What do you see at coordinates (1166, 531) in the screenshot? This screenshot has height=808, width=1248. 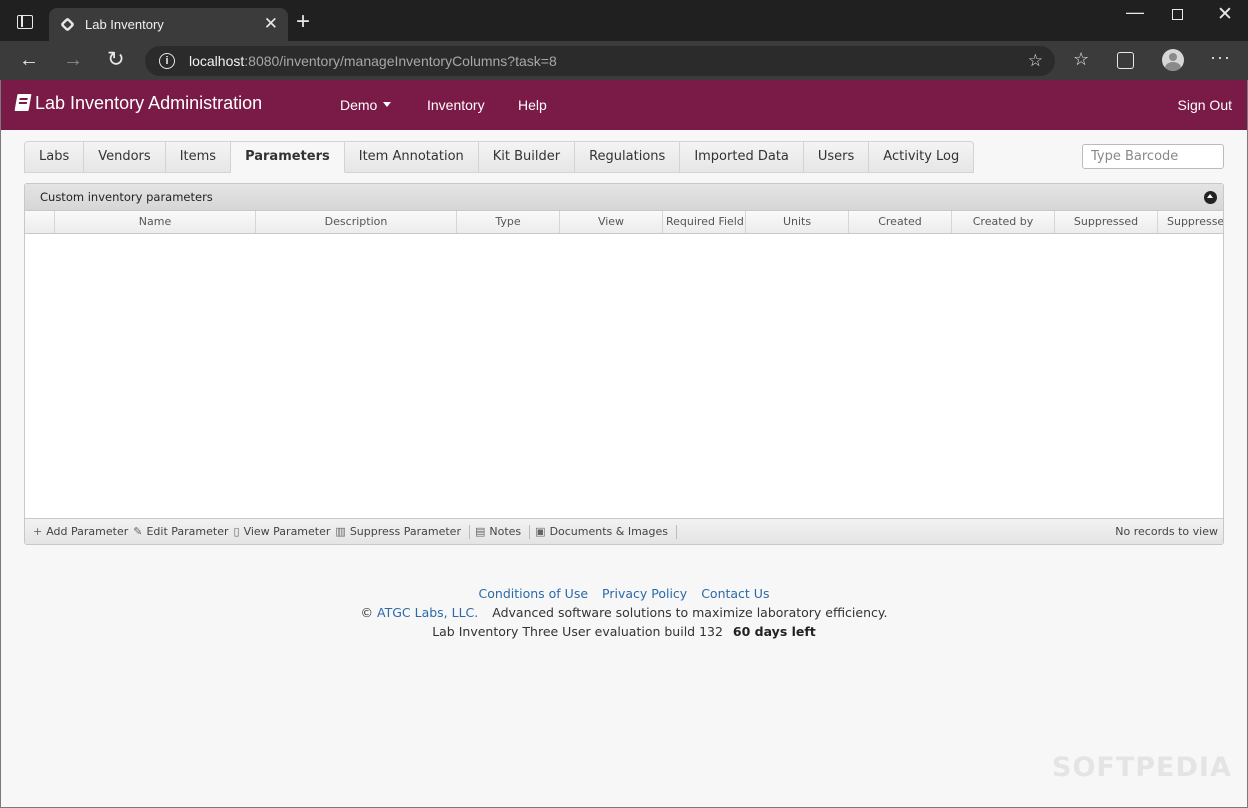 I see `records-info: No records to view` at bounding box center [1166, 531].